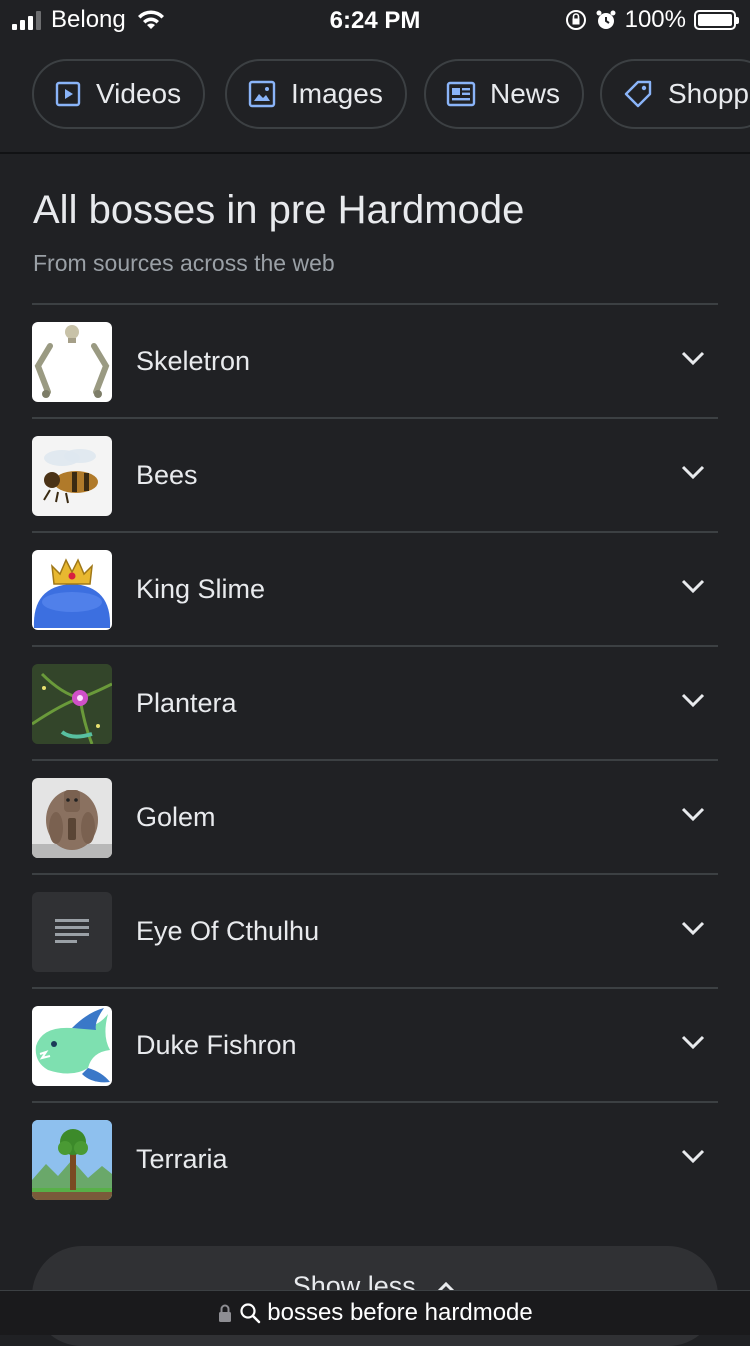 The width and height of the screenshot is (750, 1346). Describe the element at coordinates (216, 1045) in the screenshot. I see `list-item-label: Duke Fishron` at that location.